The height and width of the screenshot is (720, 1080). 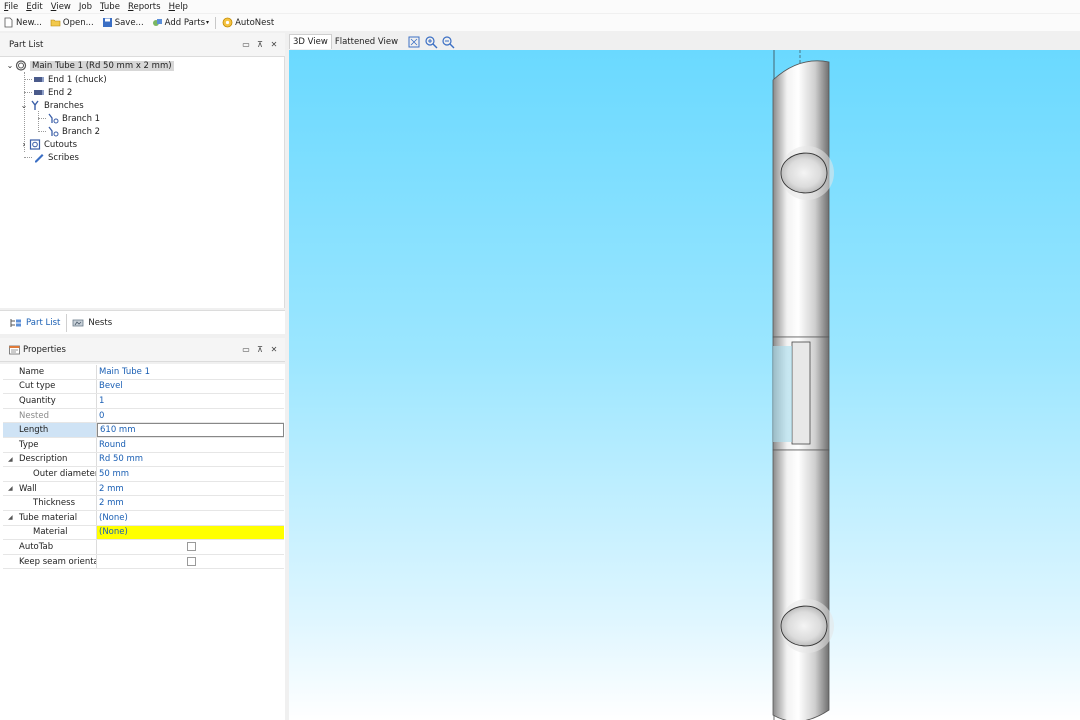 What do you see at coordinates (227, 22) in the screenshot?
I see `autonest-icon` at bounding box center [227, 22].